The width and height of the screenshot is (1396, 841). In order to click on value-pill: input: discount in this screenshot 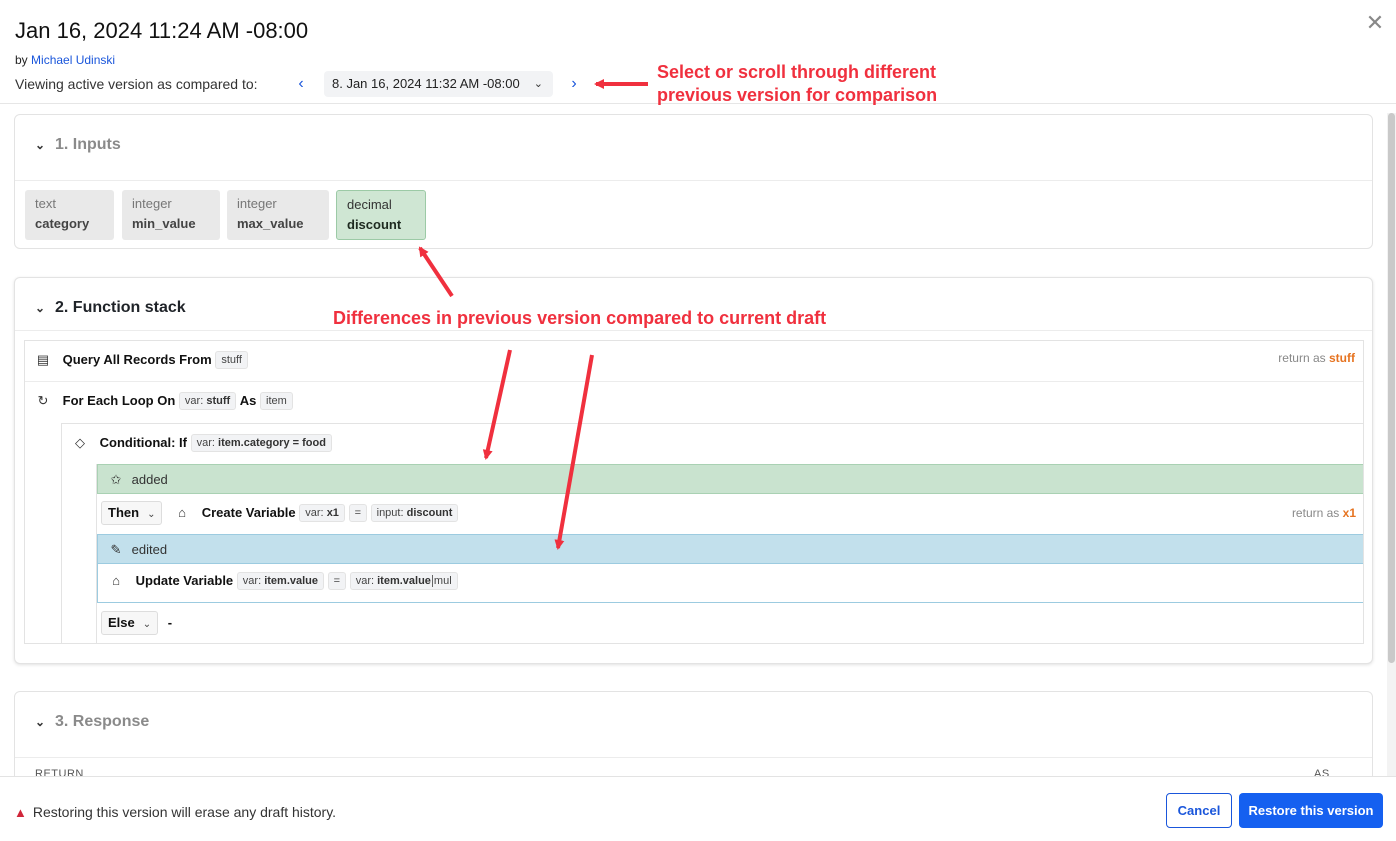, I will do `click(414, 513)`.